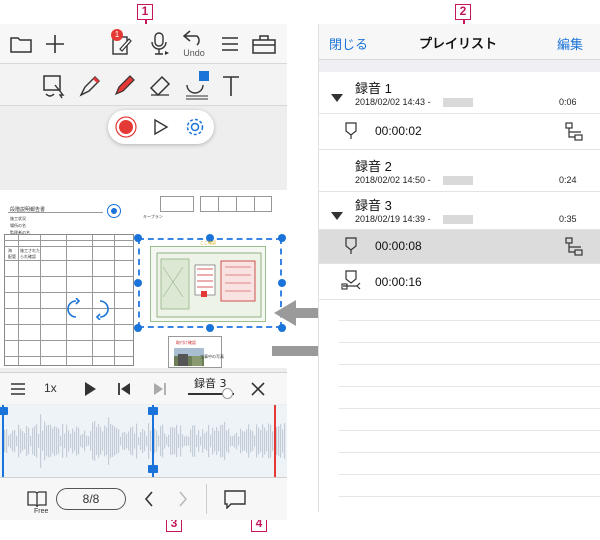  I want to click on waveform-start-marker, so click(3, 441).